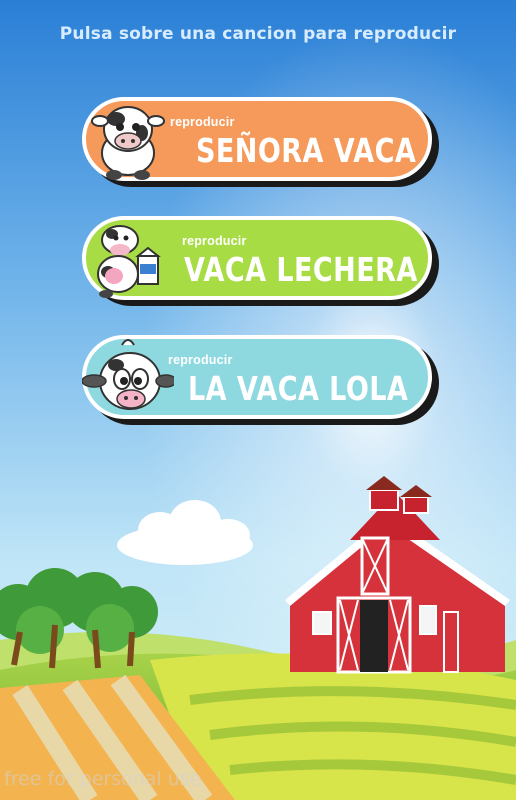 The width and height of the screenshot is (516, 800). I want to click on play-senora-vaca-button: reproducir SEÑORA VACA, so click(257, 139).